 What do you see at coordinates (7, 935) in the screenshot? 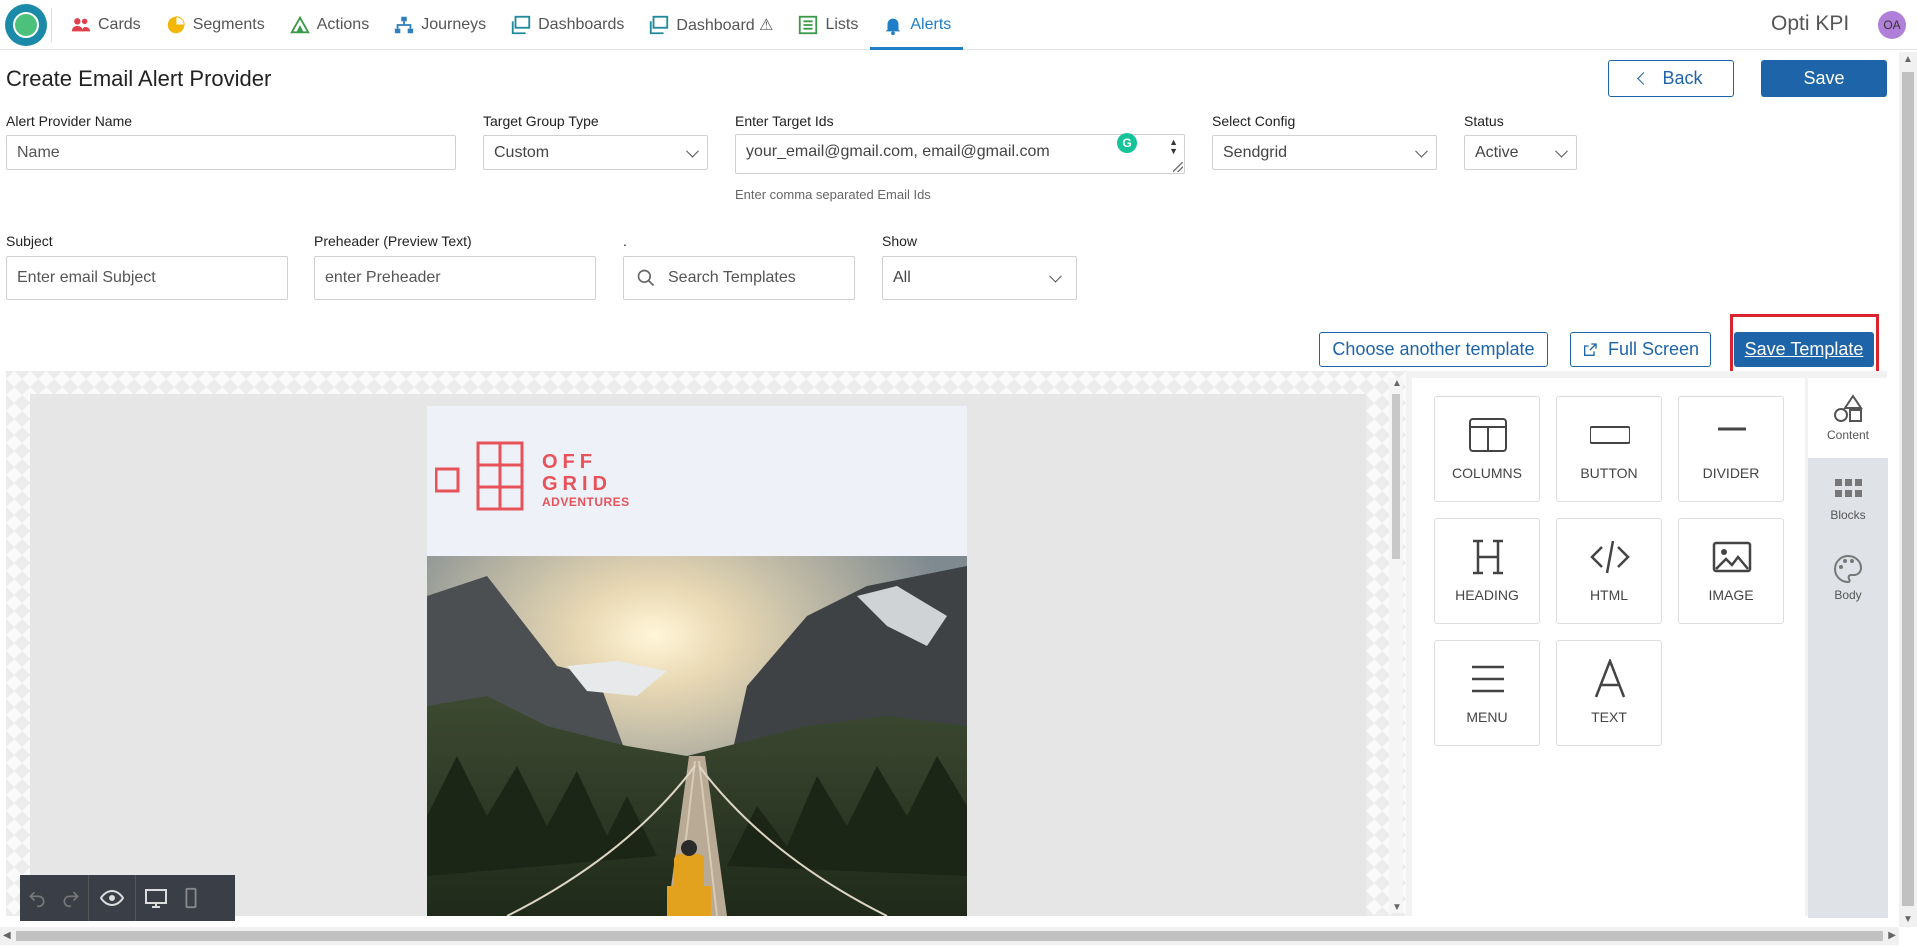
I see `scroll-left-arrow-icon: ◀` at bounding box center [7, 935].